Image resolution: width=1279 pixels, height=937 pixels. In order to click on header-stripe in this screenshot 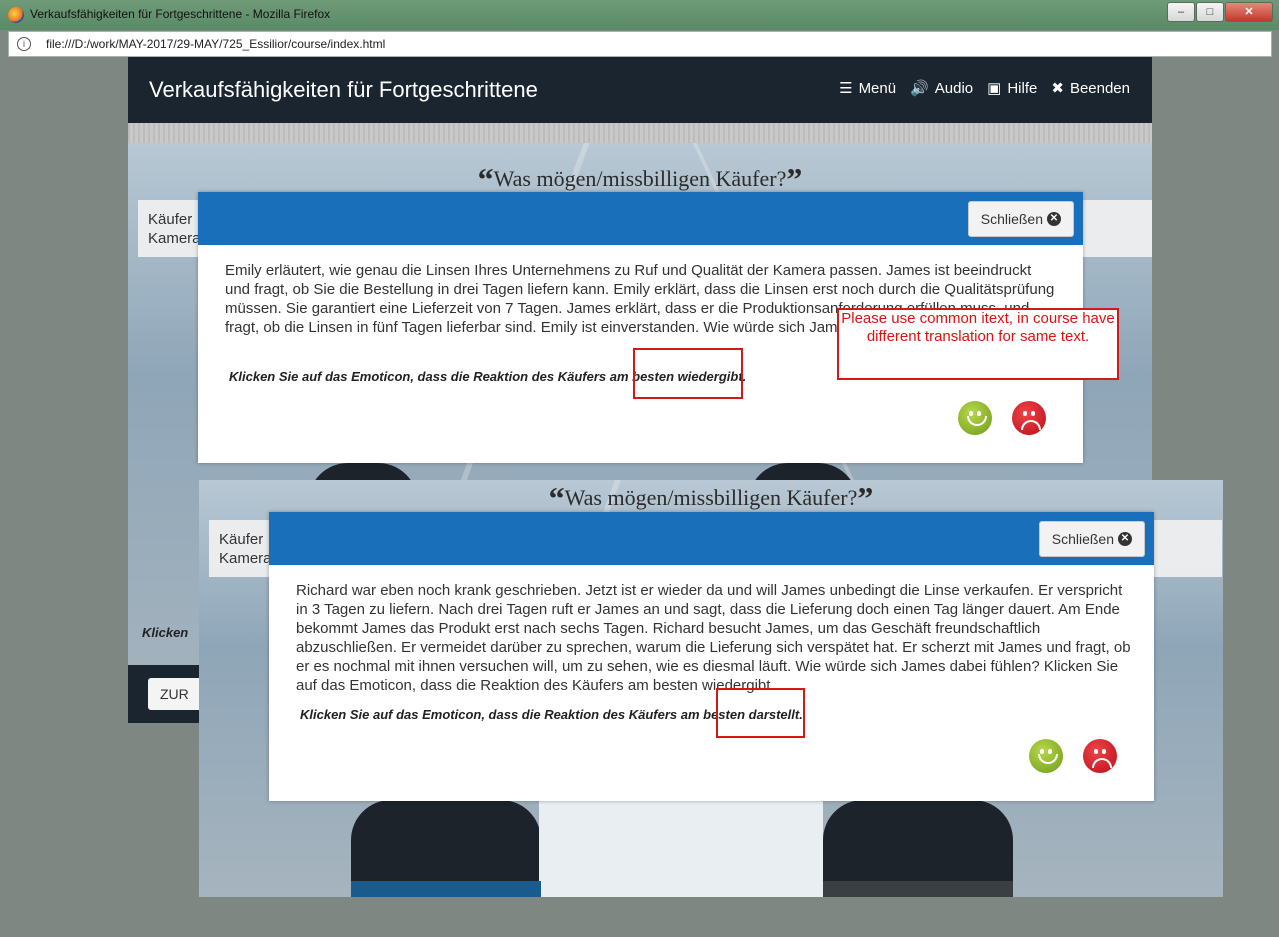, I will do `click(640, 133)`.